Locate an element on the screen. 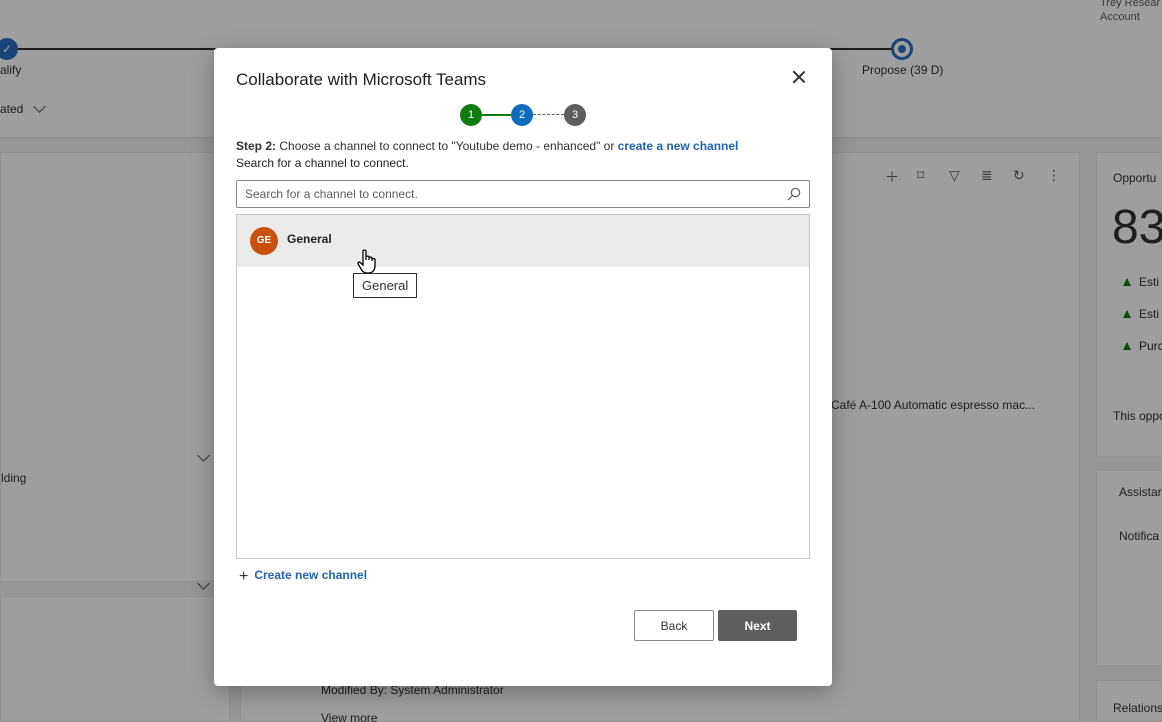 The height and width of the screenshot is (722, 1162). step-indicator: 1 2 3 is located at coordinates (525, 115).